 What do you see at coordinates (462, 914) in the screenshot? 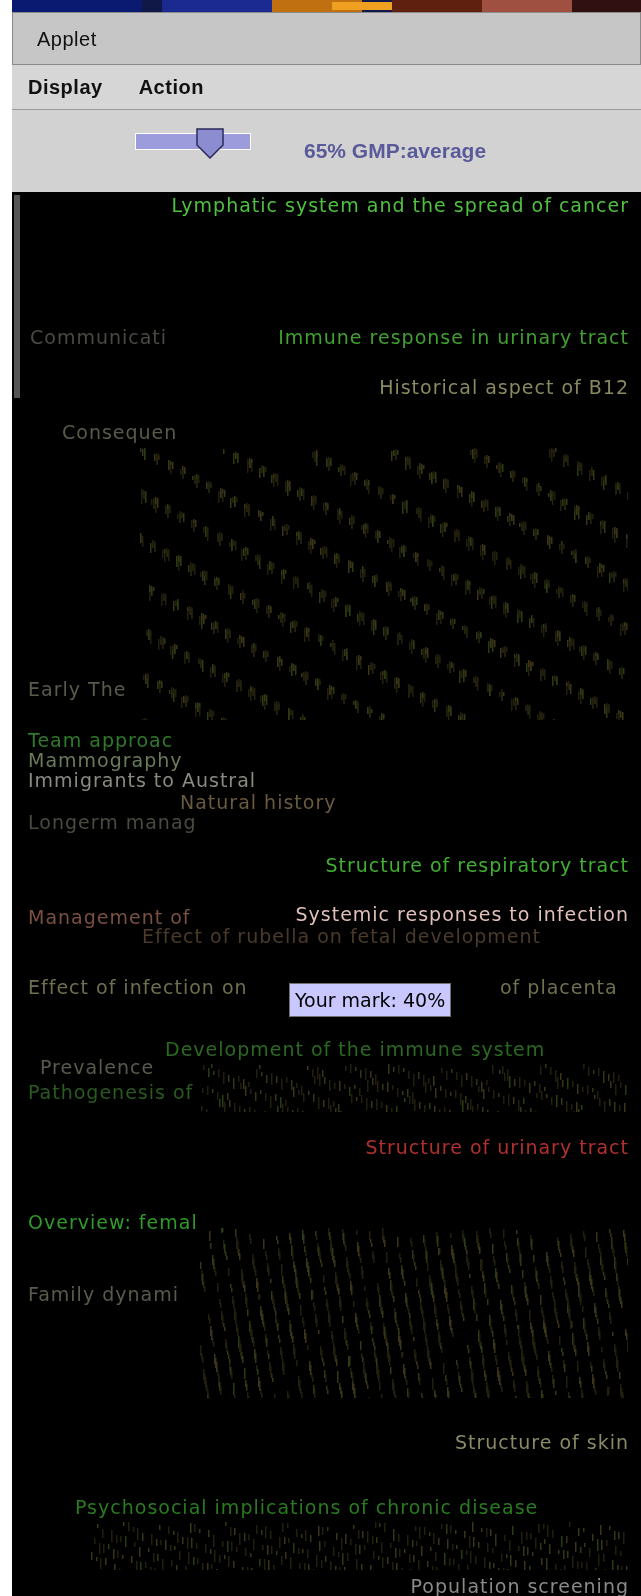
I see `topic-label: Systemic responses to infection` at bounding box center [462, 914].